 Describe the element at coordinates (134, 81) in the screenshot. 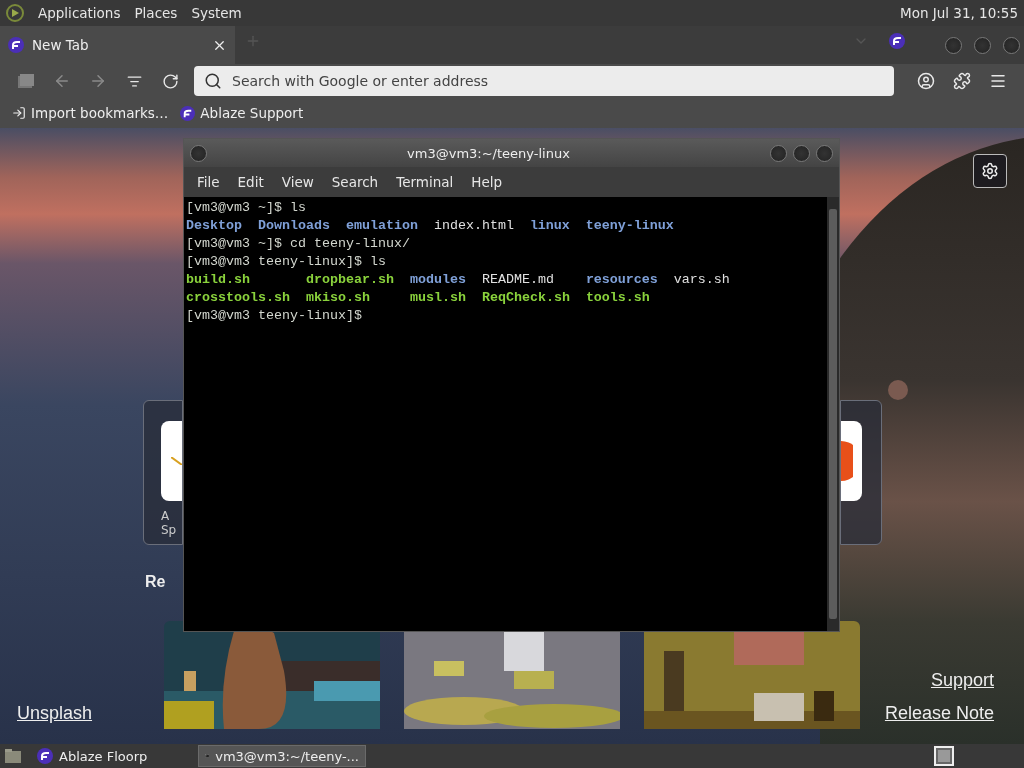

I see `list-icon` at that location.